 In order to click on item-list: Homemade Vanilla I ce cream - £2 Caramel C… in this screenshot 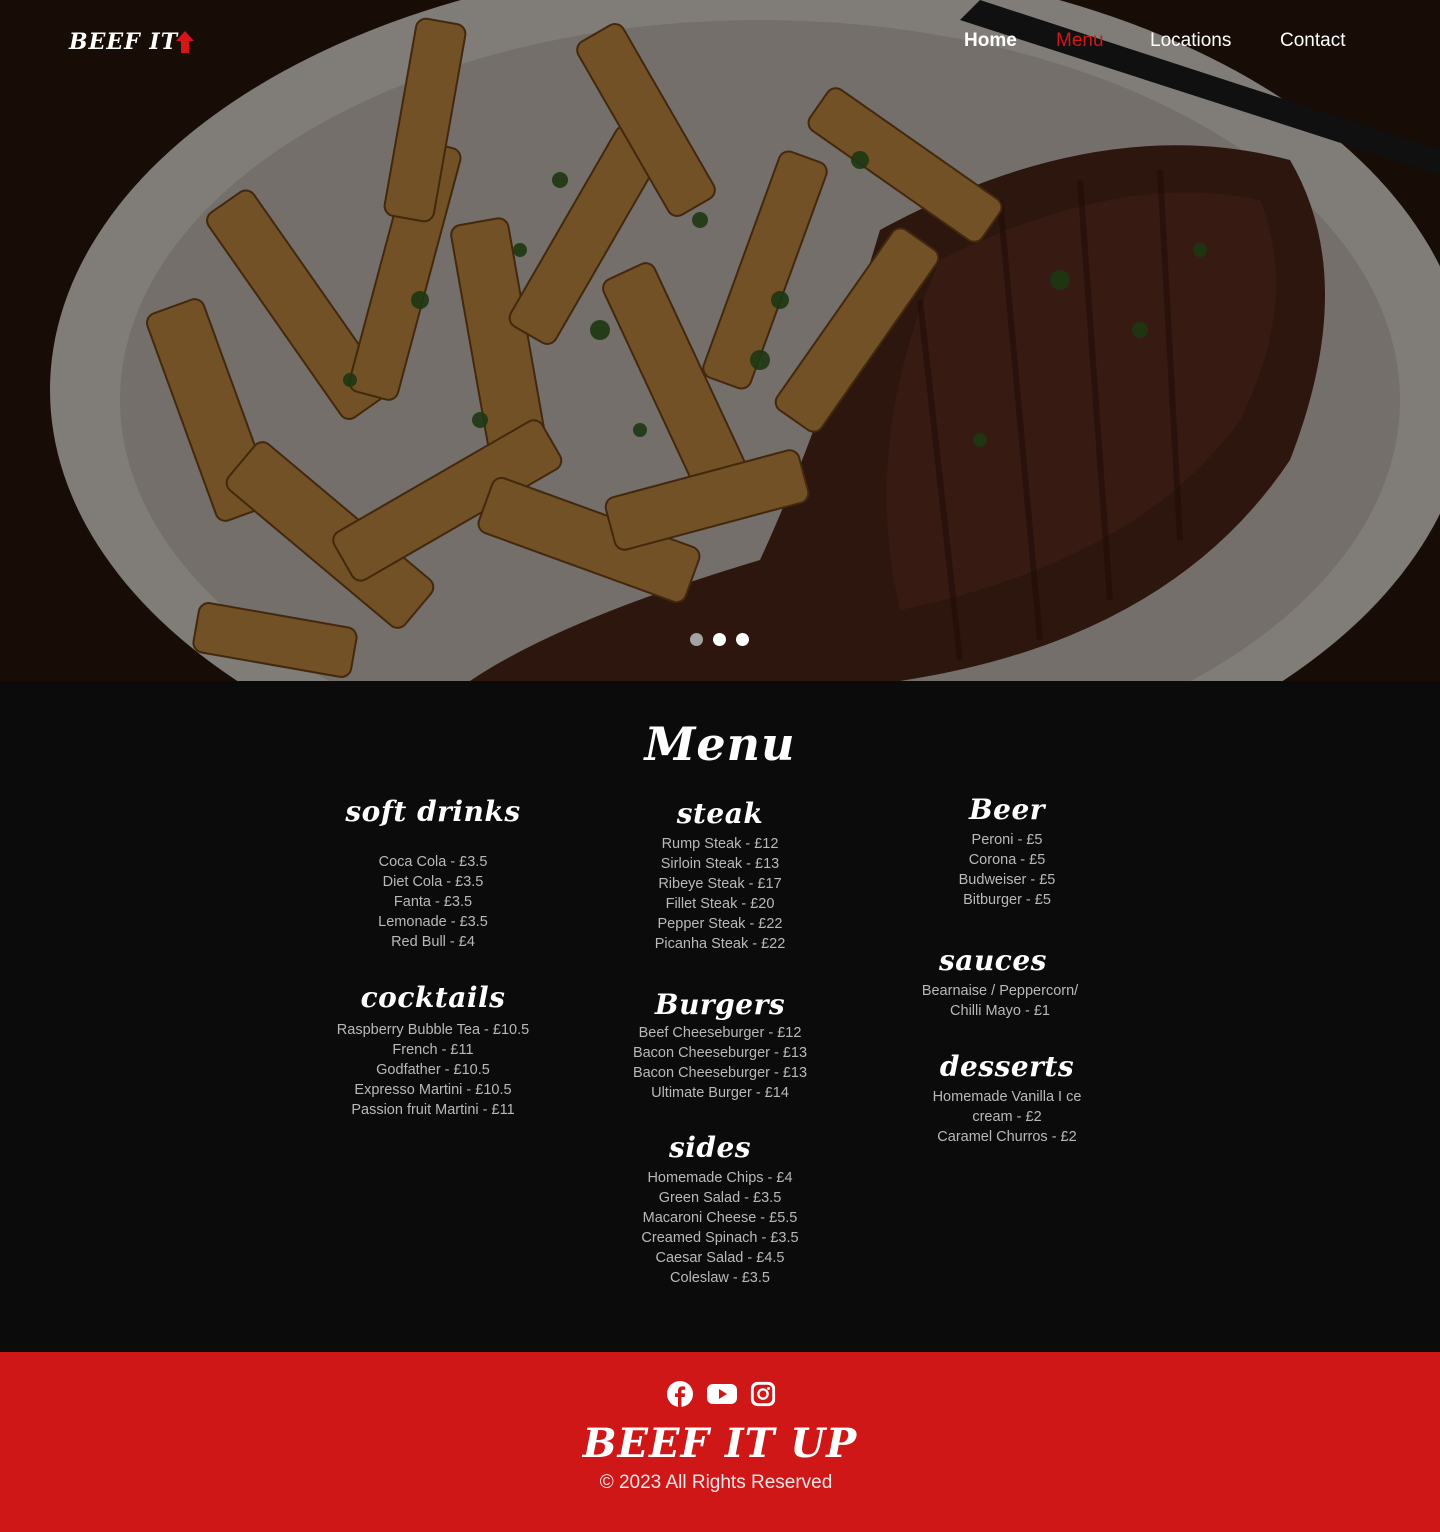, I will do `click(1007, 1117)`.